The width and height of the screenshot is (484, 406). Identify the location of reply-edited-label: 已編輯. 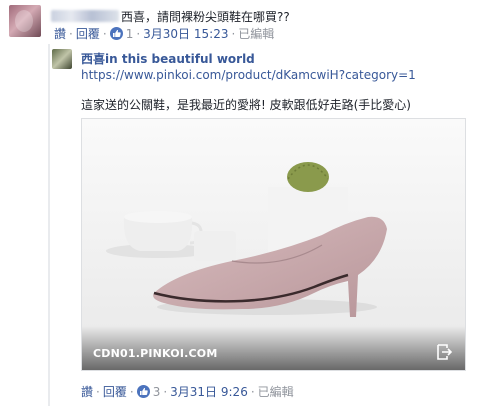
(276, 392).